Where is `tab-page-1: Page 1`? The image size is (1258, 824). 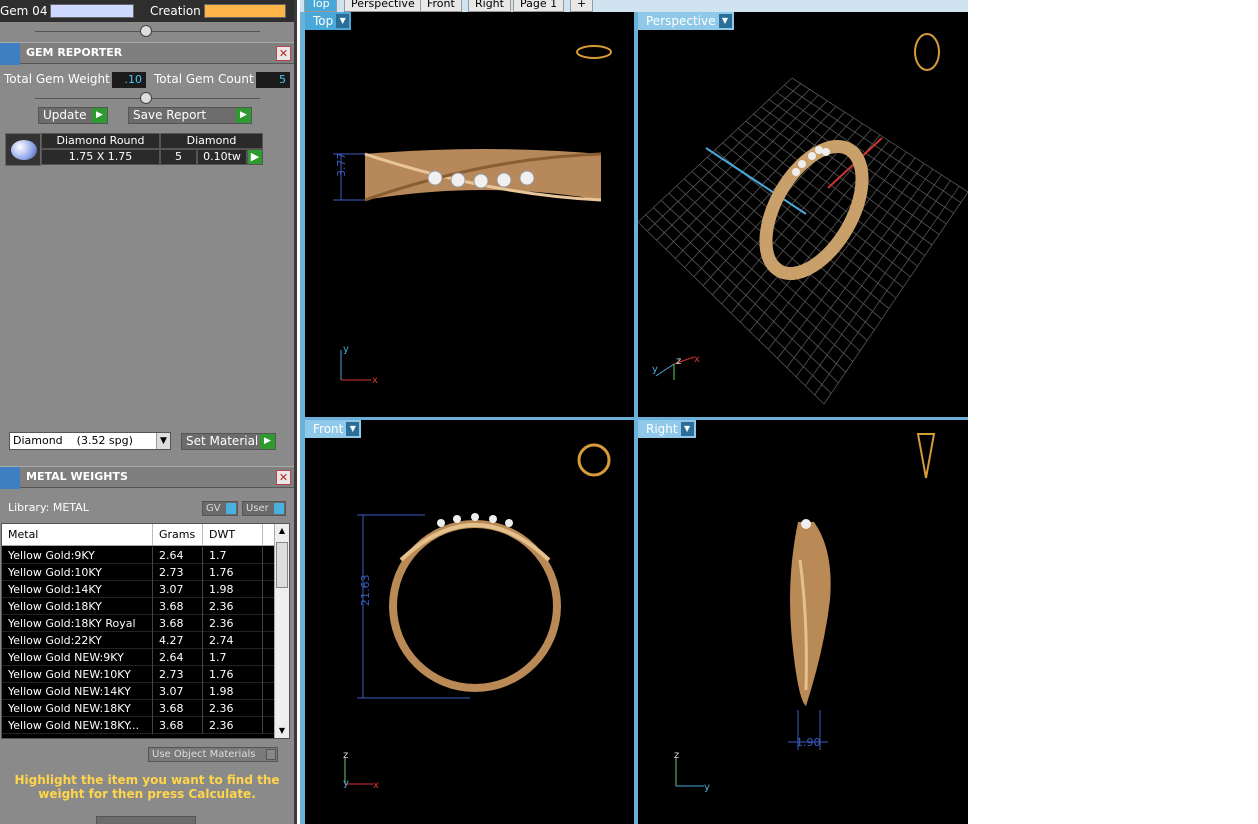 tab-page-1: Page 1 is located at coordinates (539, 6).